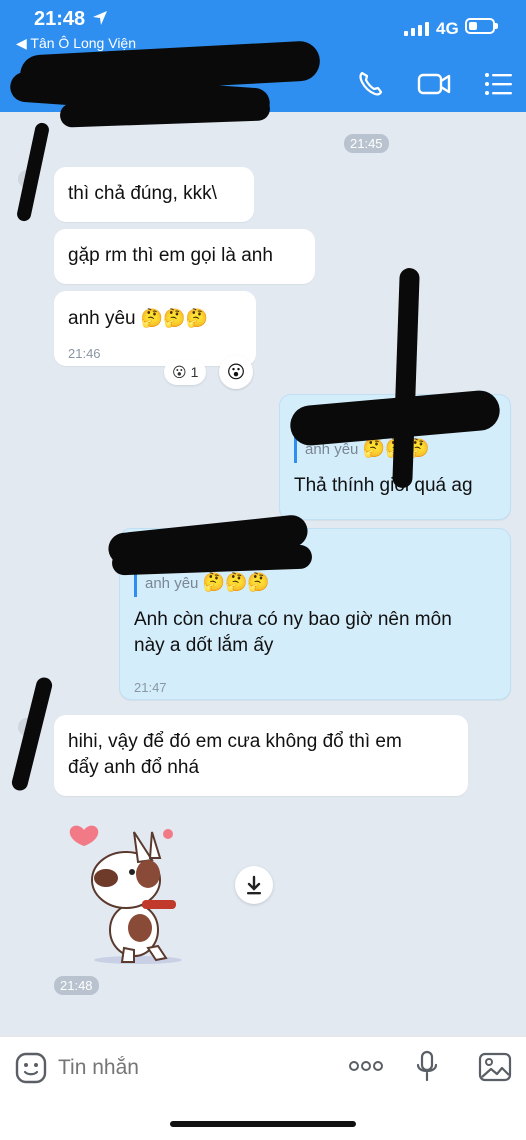 The height and width of the screenshot is (1140, 526). Describe the element at coordinates (150, 687) in the screenshot. I see `message-time: 21:47` at that location.